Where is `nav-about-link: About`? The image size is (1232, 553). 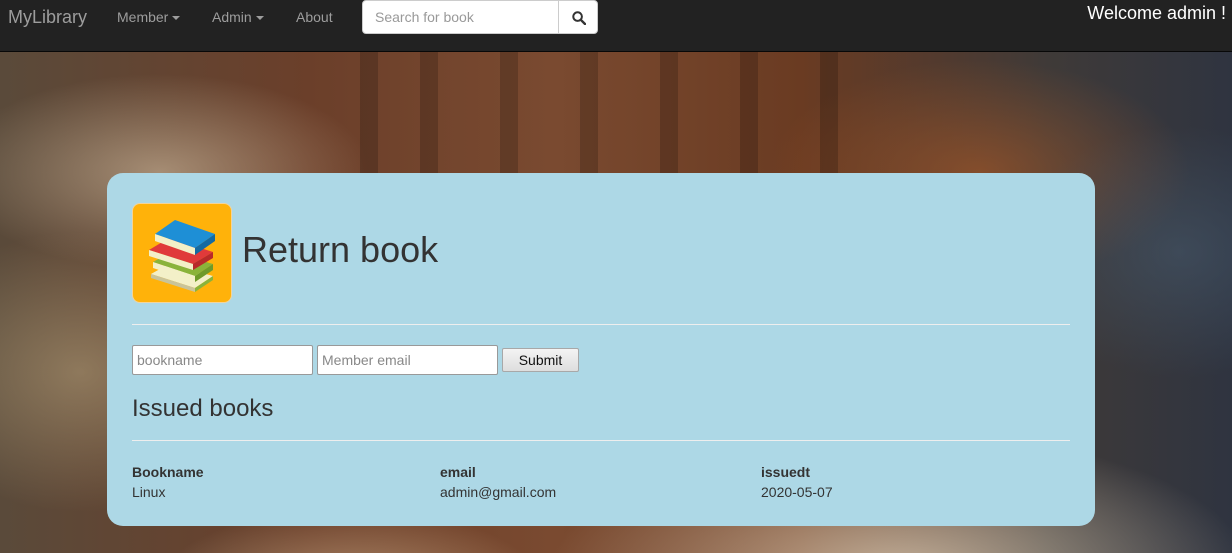
nav-about-link: About is located at coordinates (314, 17).